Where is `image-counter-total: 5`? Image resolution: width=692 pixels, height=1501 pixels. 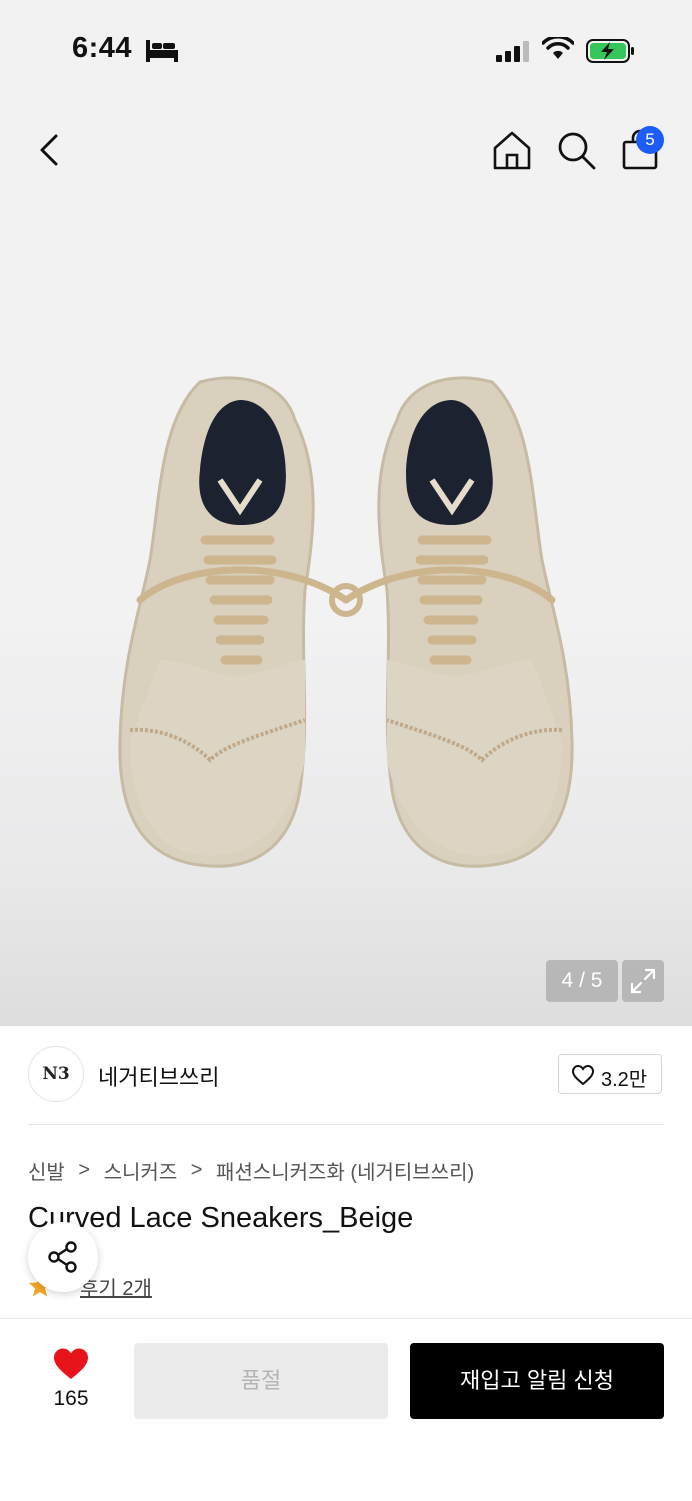 image-counter-total: 5 is located at coordinates (596, 980).